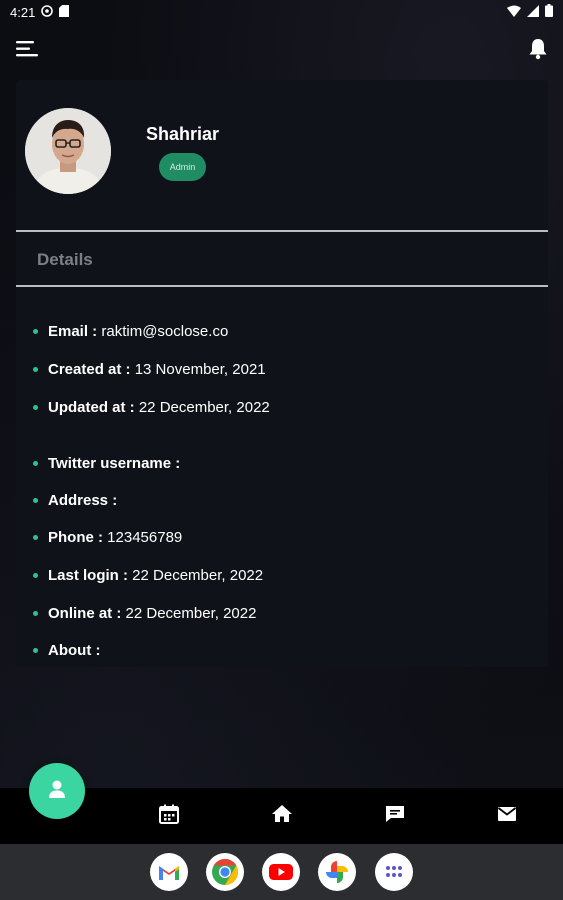 This screenshot has width=563, height=900. What do you see at coordinates (182, 167) in the screenshot?
I see `role-badge: Admin` at bounding box center [182, 167].